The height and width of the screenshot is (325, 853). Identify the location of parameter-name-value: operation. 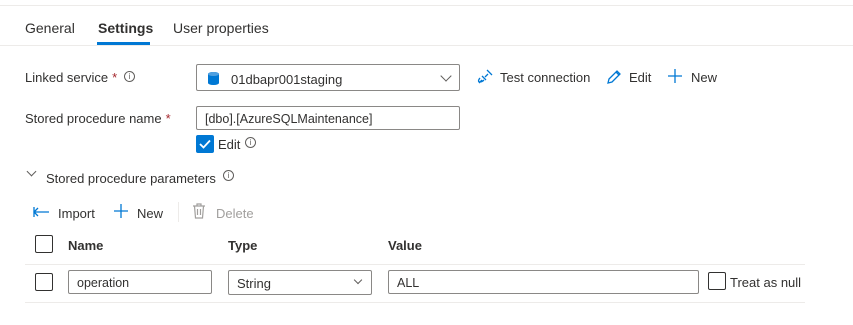
(103, 283).